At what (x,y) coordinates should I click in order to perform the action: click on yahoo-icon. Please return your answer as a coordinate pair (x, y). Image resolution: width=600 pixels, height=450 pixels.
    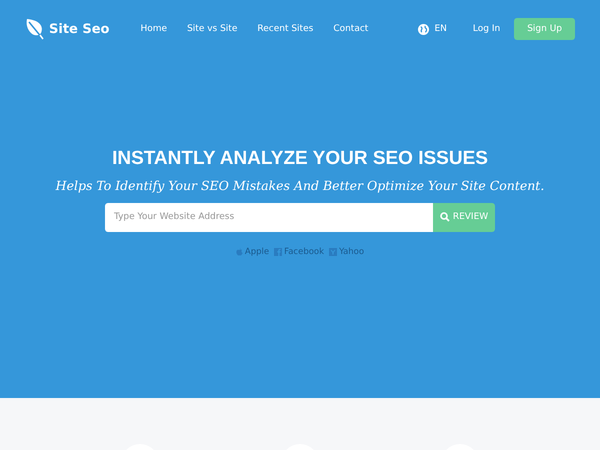
    Looking at the image, I should click on (333, 252).